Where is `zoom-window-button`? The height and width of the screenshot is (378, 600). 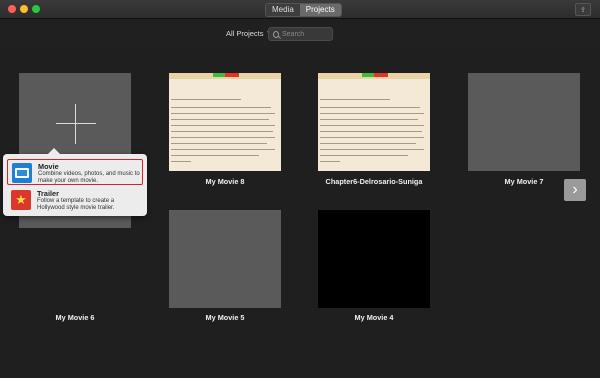
zoom-window-button is located at coordinates (36, 9).